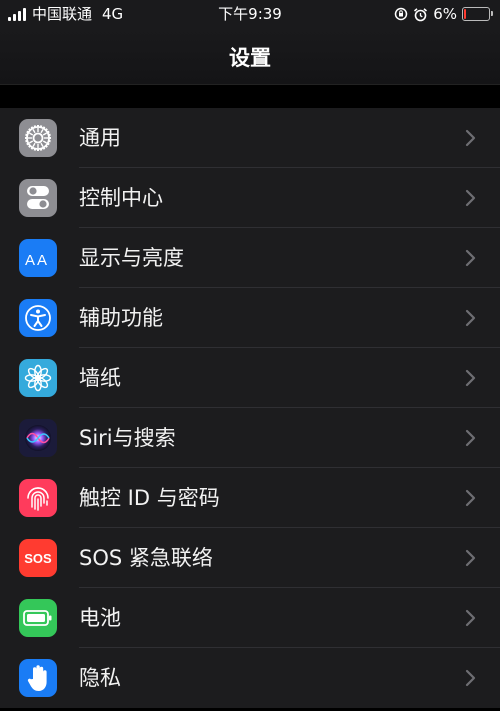 Image resolution: width=500 pixels, height=711 pixels. I want to click on settings-row-label: 显示与亮度, so click(131, 258).